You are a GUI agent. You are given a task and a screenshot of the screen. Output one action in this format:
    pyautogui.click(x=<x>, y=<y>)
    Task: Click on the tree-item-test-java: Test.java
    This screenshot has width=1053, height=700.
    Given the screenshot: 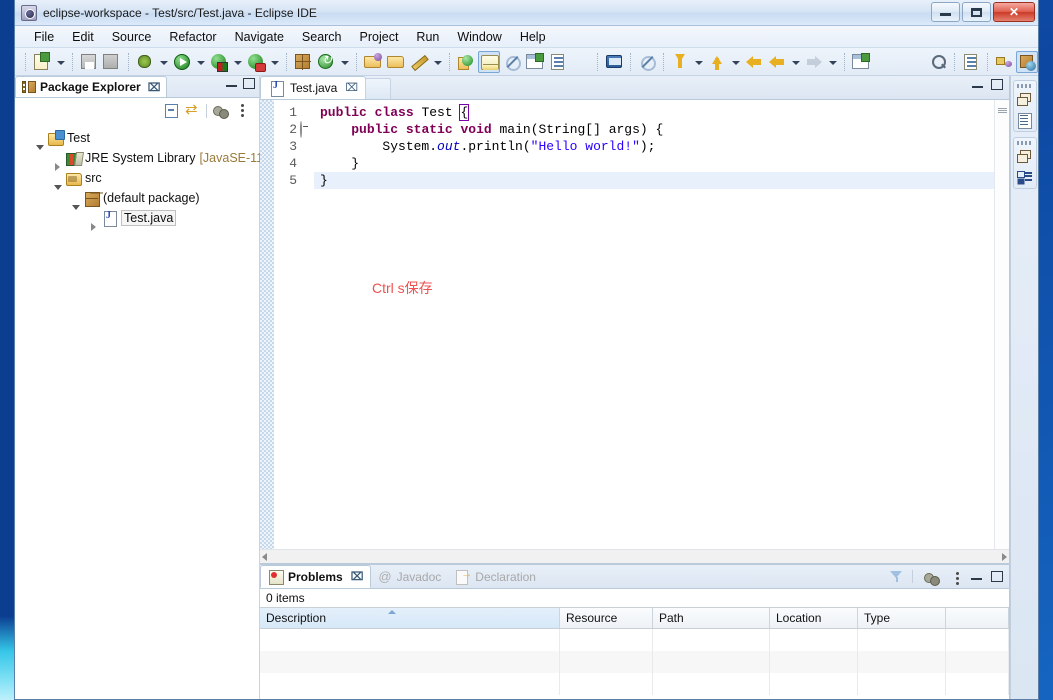 What is the action you would take?
    pyautogui.click(x=137, y=219)
    